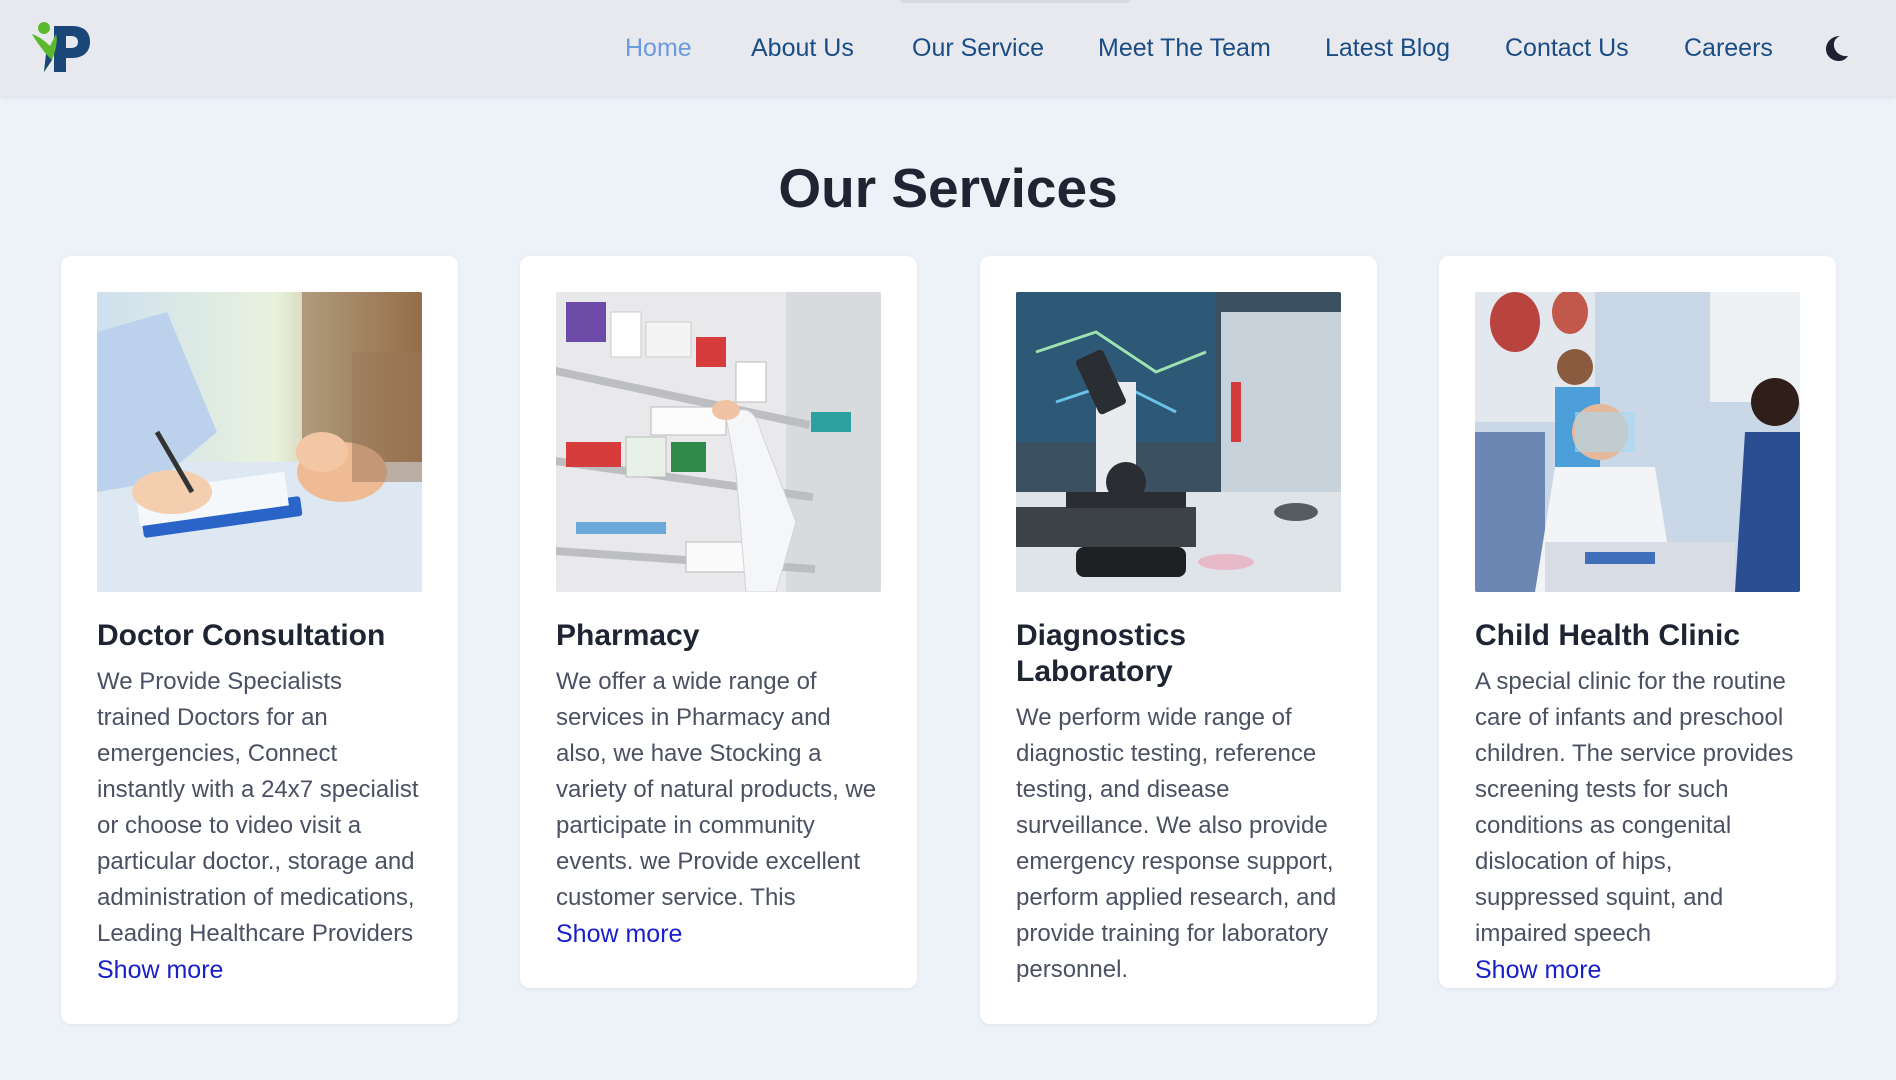  What do you see at coordinates (628, 635) in the screenshot?
I see `card-title: Pharmacy` at bounding box center [628, 635].